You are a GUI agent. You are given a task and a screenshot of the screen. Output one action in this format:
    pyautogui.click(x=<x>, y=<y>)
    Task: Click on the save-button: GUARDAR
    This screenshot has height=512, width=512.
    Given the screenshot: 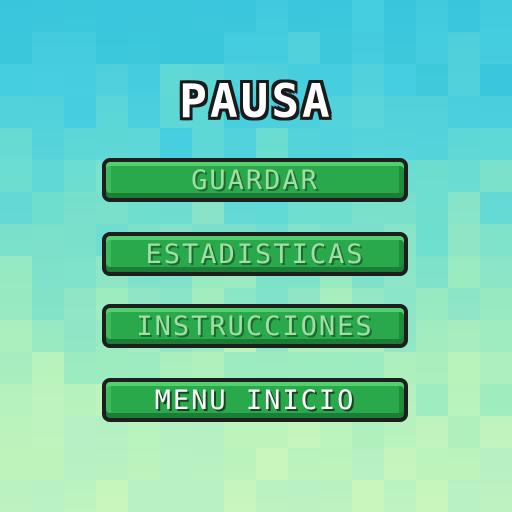 What is the action you would take?
    pyautogui.click(x=255, y=180)
    